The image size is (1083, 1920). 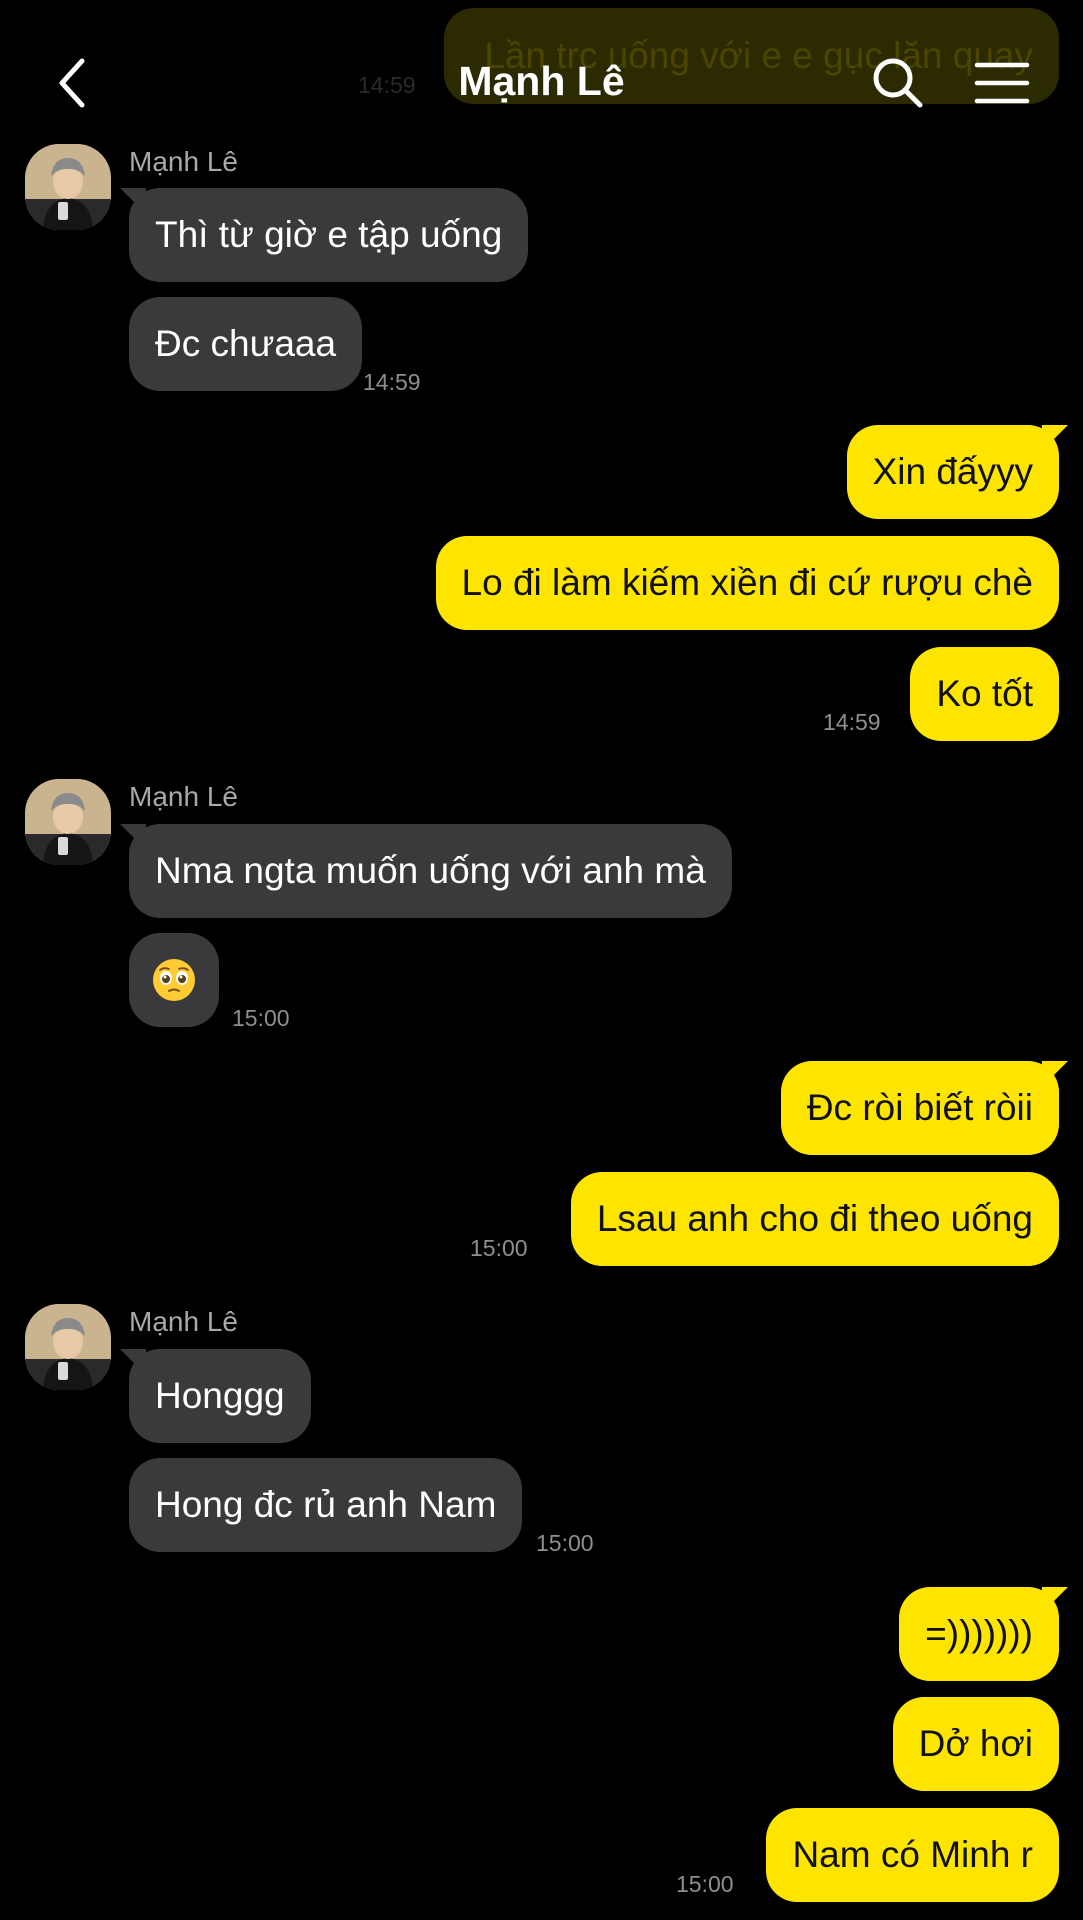 I want to click on message-text: Lsau anh cho đi theo uống, so click(x=814, y=1218).